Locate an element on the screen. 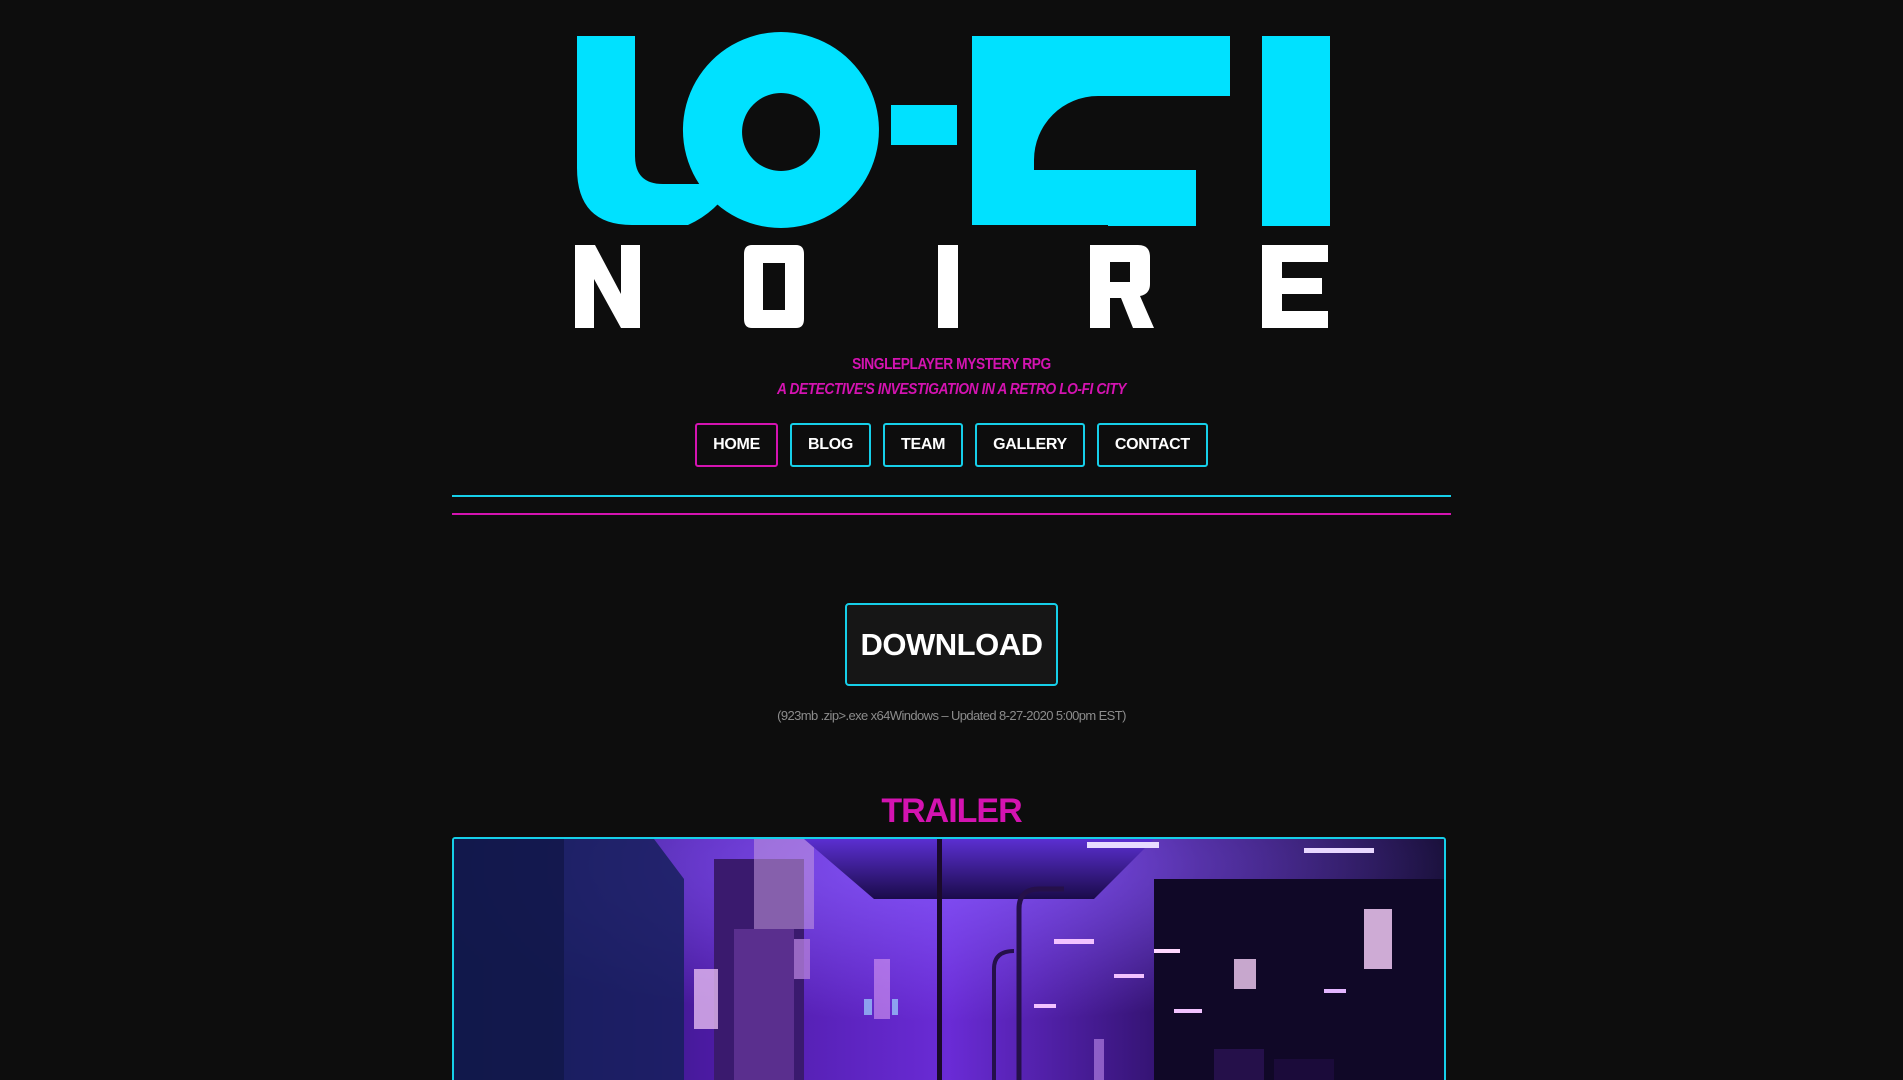 The height and width of the screenshot is (1080, 1903). logo-graphic is located at coordinates (952, 180).